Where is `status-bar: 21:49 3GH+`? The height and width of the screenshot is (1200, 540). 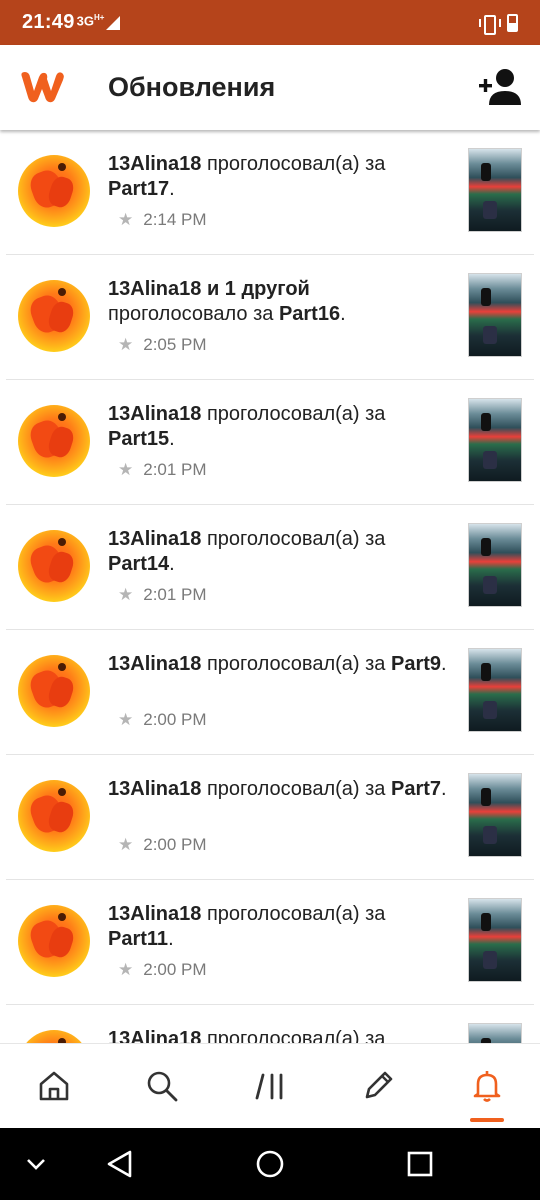 status-bar: 21:49 3GH+ is located at coordinates (270, 22).